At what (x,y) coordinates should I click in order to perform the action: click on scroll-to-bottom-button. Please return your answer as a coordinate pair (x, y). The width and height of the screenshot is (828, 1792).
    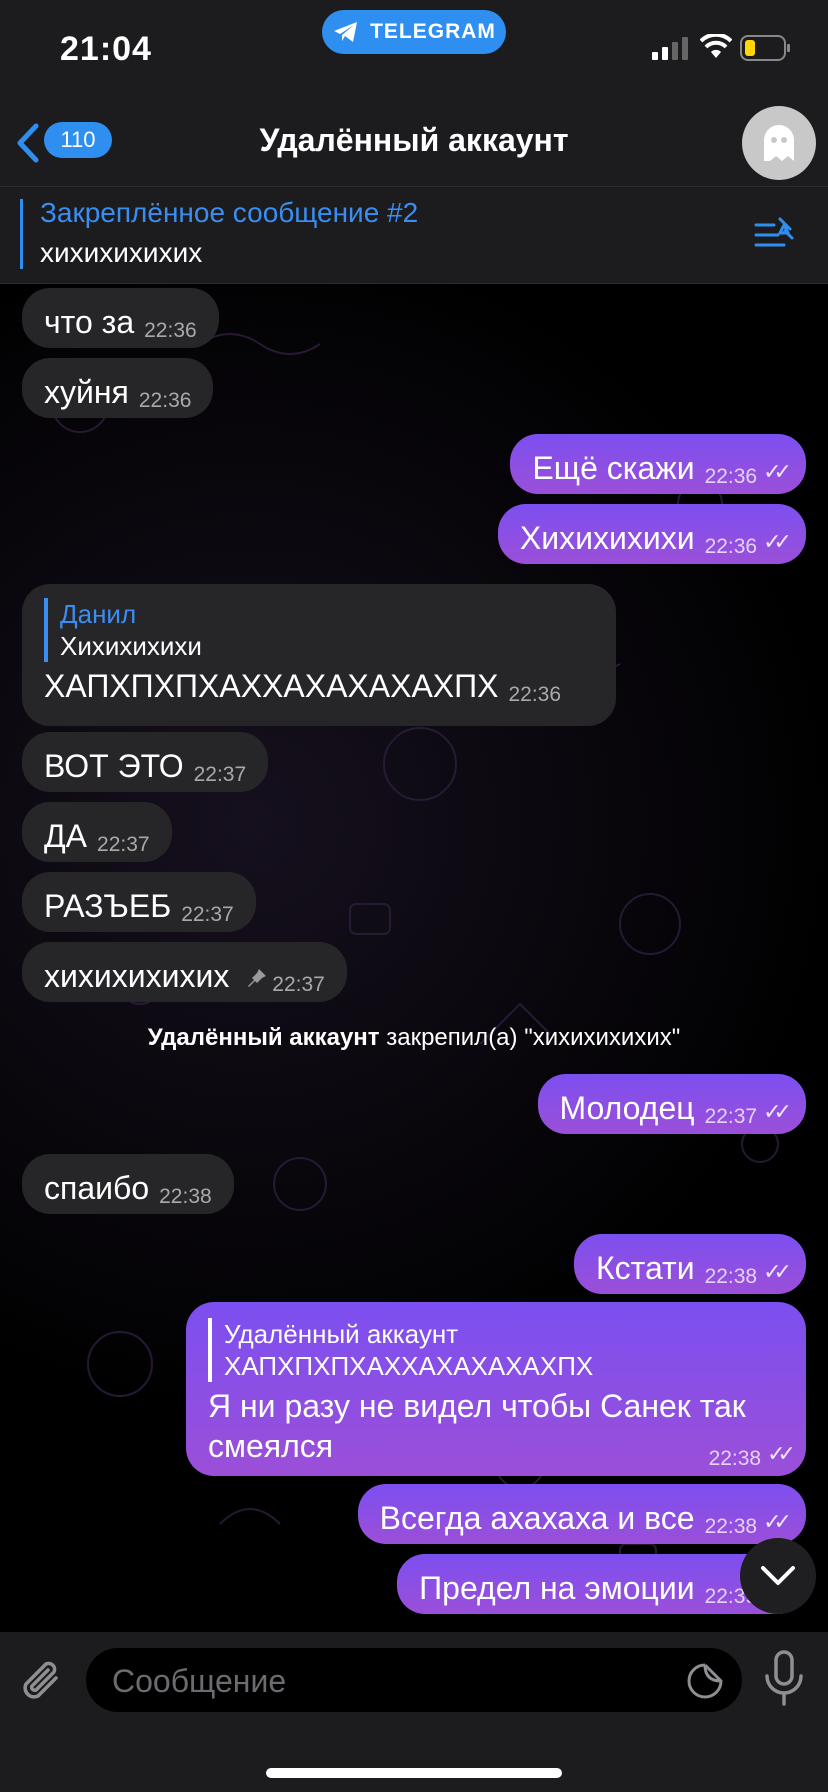
    Looking at the image, I should click on (778, 1576).